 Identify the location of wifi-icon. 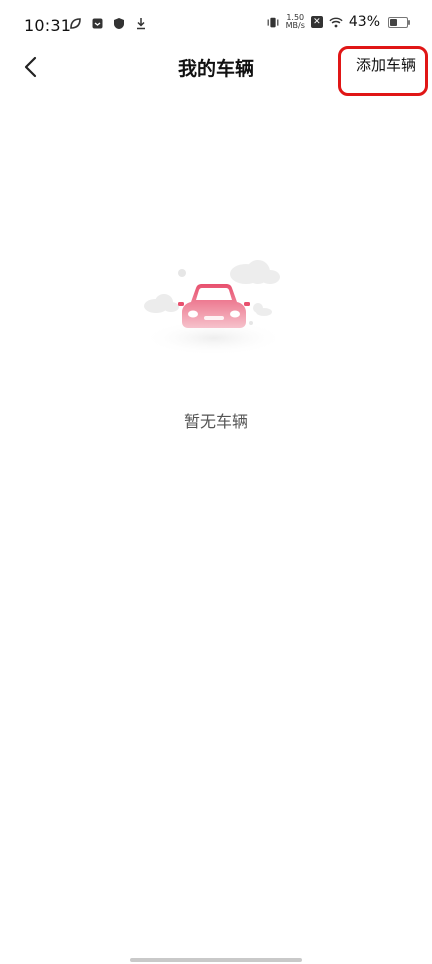
(336, 22).